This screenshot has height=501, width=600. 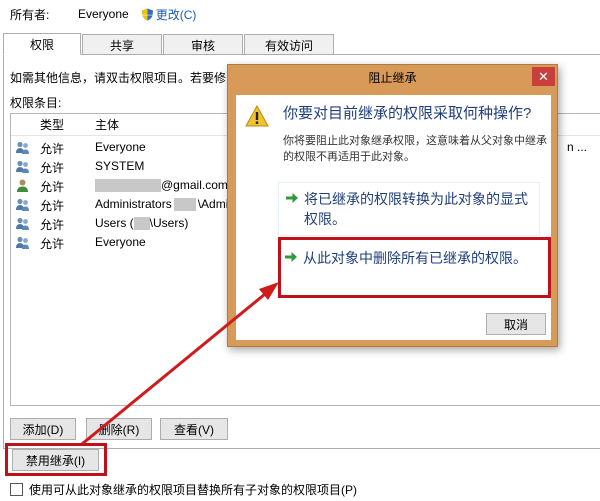 What do you see at coordinates (193, 490) in the screenshot?
I see `replace-child-permissions-label: 使用可从此对象继承的权限项目替换所有子对象的权限项目(P)` at bounding box center [193, 490].